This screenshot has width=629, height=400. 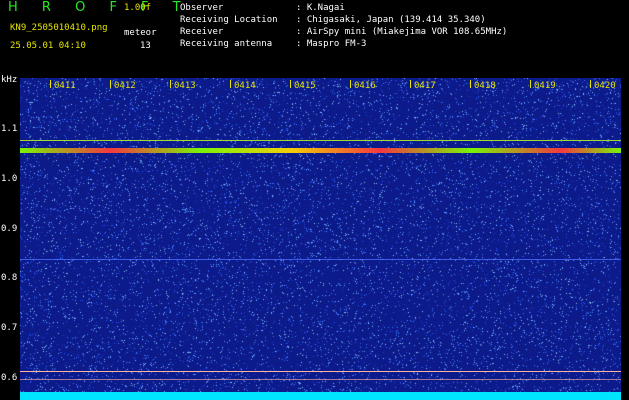 What do you see at coordinates (9, 328) in the screenshot?
I see `y-tick-label: 0.7` at bounding box center [9, 328].